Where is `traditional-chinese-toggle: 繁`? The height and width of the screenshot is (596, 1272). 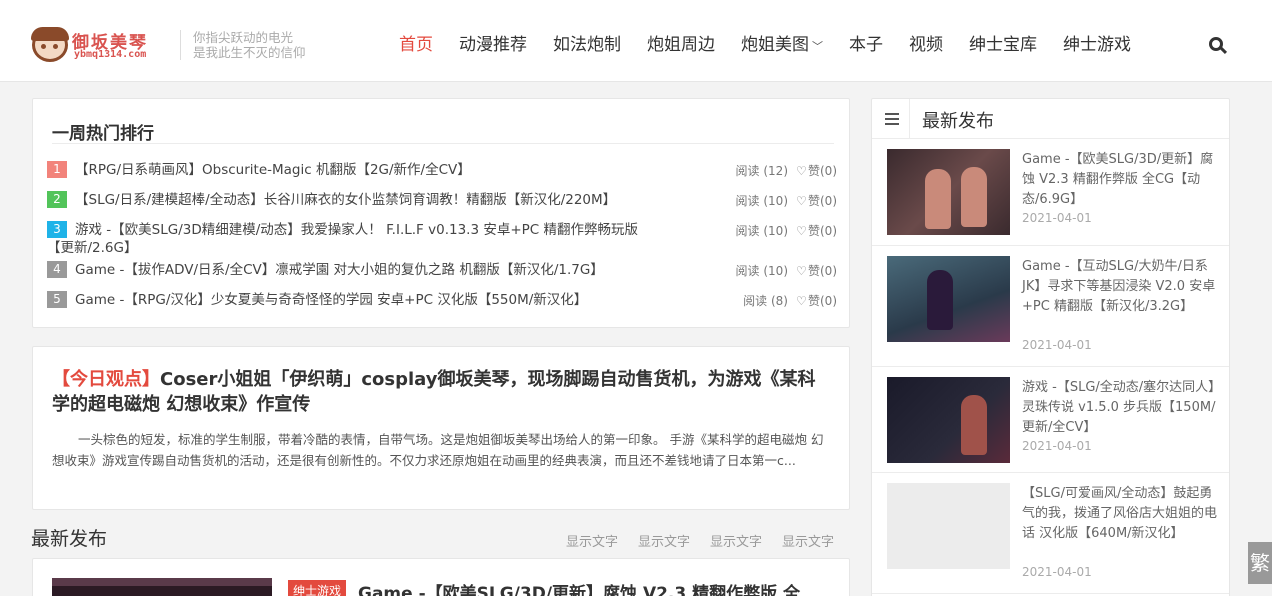
traditional-chinese-toggle: 繁 is located at coordinates (1260, 563).